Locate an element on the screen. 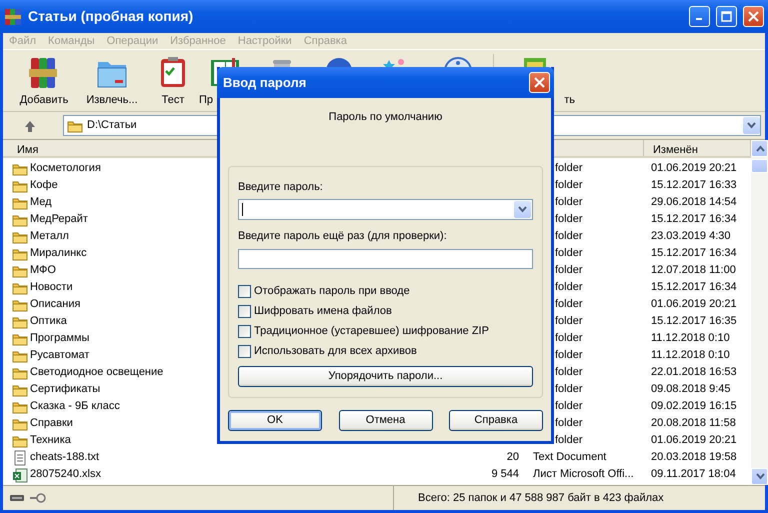  dialog-title: Ввод пароля is located at coordinates (264, 83).